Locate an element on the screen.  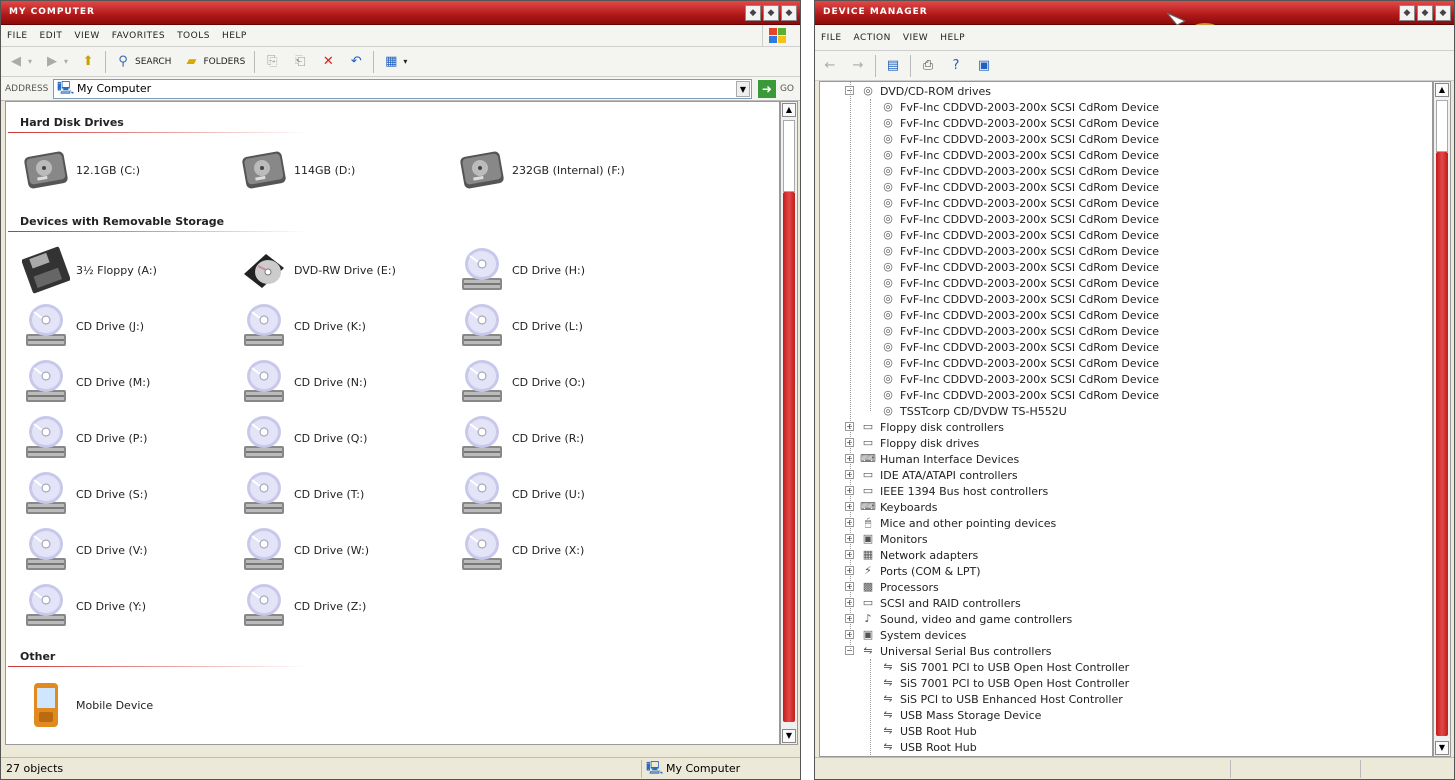
scroll-up-button: ▲ is located at coordinates (789, 110).